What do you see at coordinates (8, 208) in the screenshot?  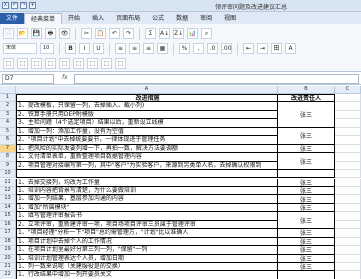 I see `row-header: 14` at bounding box center [8, 208].